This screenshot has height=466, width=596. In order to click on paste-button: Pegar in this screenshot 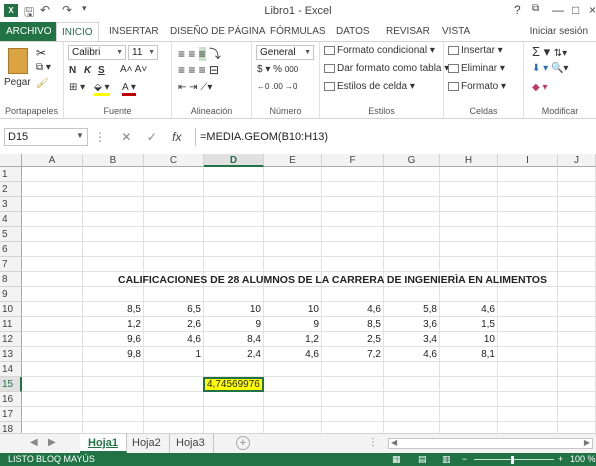, I will do `click(17, 82)`.